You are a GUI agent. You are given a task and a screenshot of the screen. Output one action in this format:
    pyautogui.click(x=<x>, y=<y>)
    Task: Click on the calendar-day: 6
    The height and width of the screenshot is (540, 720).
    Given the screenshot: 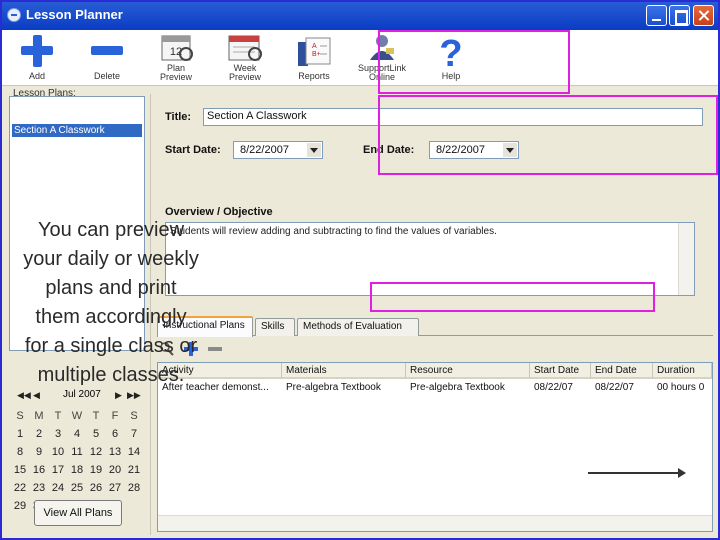 What is the action you would take?
    pyautogui.click(x=115, y=434)
    